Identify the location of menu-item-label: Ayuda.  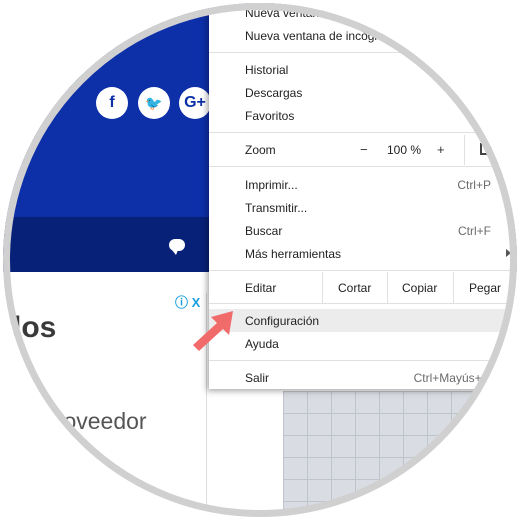
(262, 344).